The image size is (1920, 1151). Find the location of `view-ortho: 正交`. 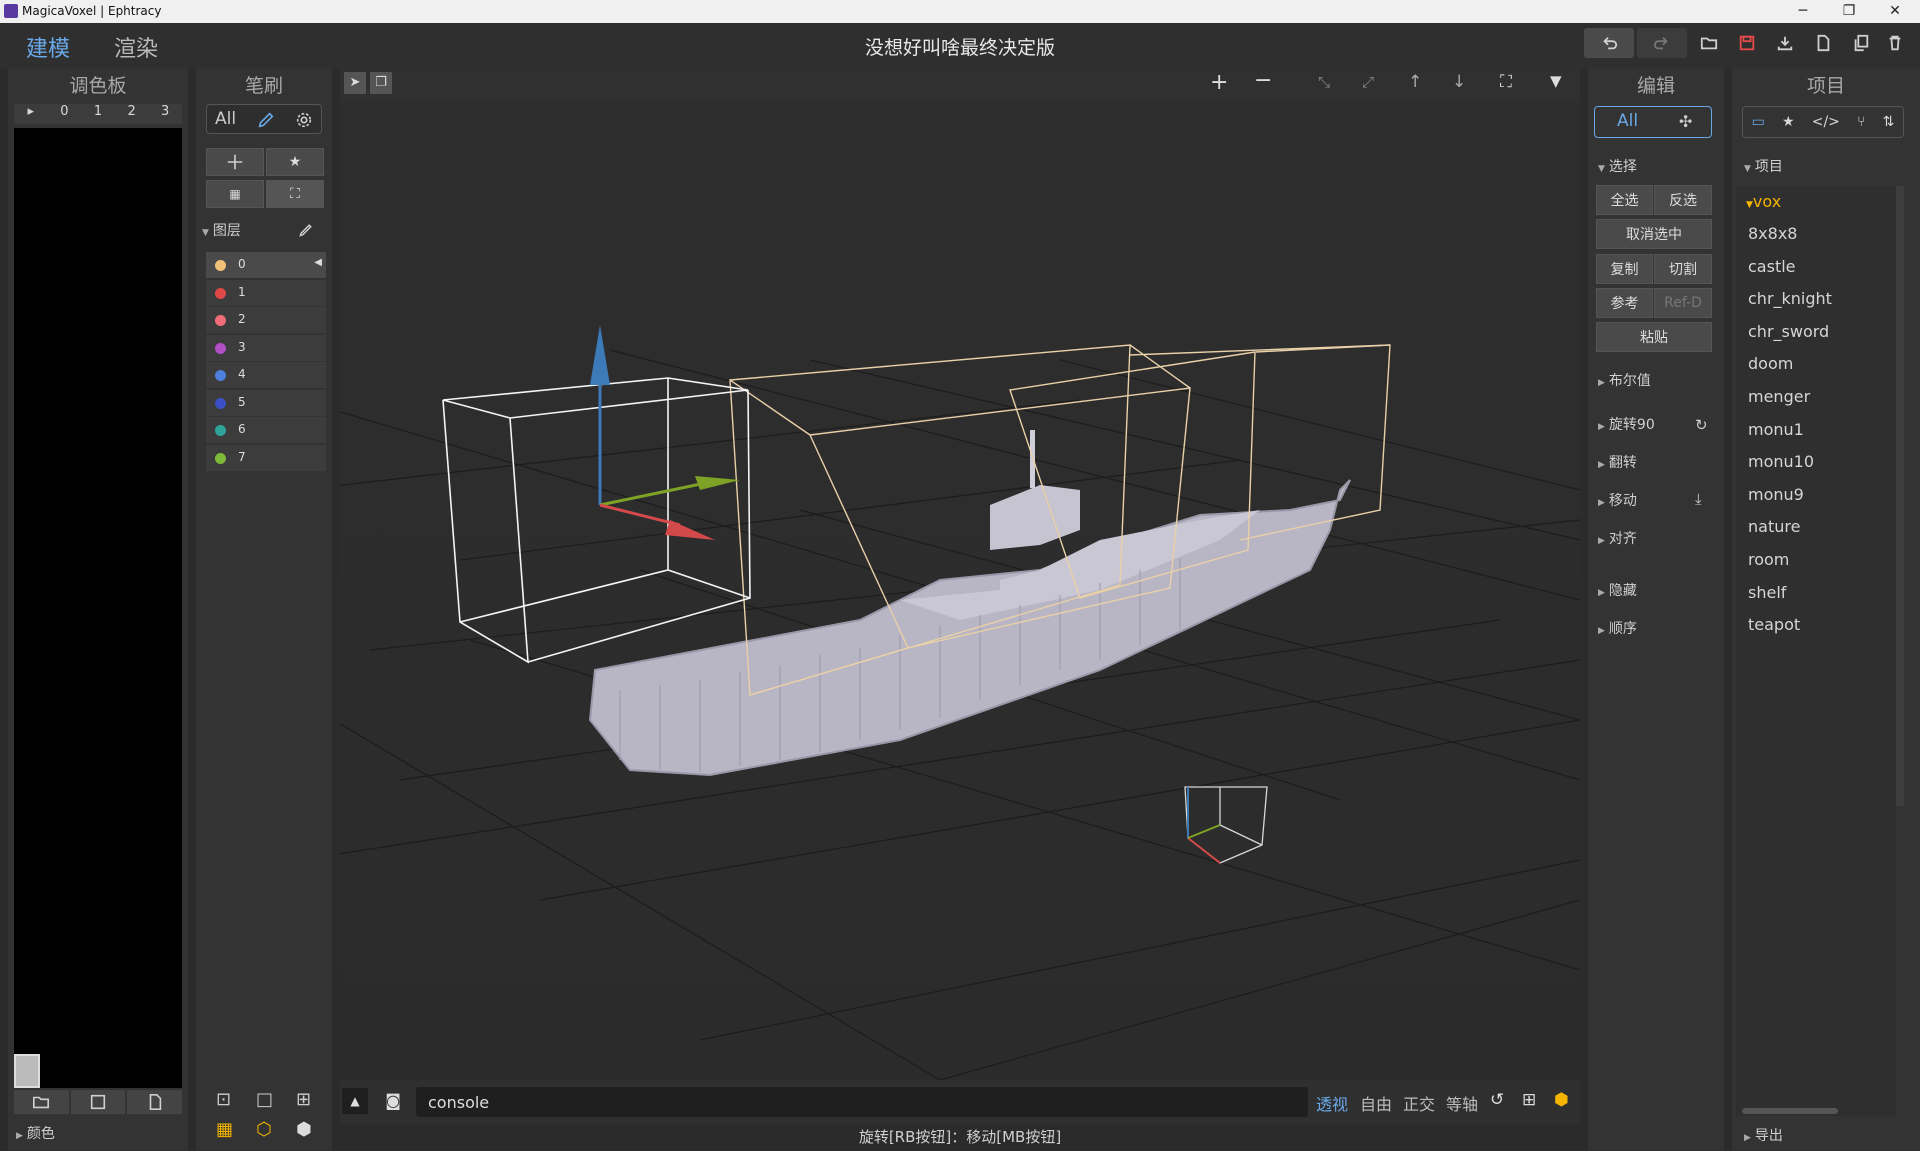

view-ortho: 正交 is located at coordinates (1419, 1103).